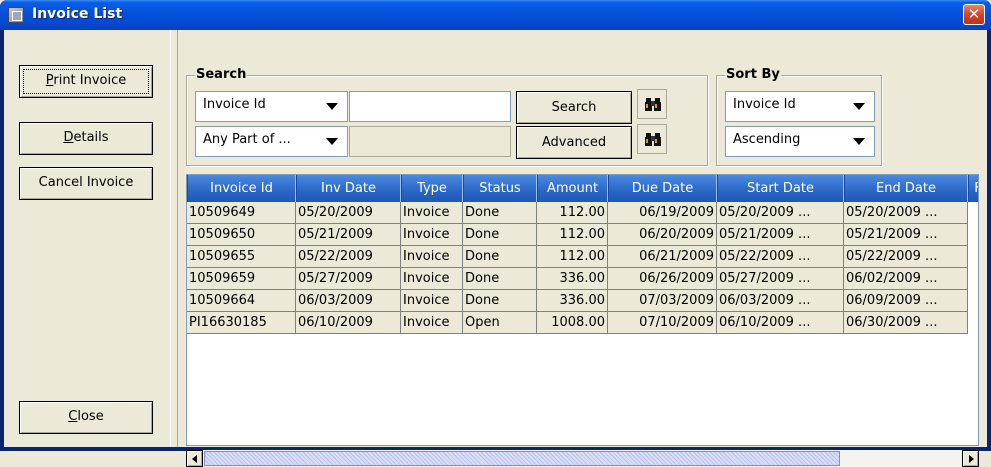  Describe the element at coordinates (348, 213) in the screenshot. I see `table-cell: 05/20/2009` at that location.